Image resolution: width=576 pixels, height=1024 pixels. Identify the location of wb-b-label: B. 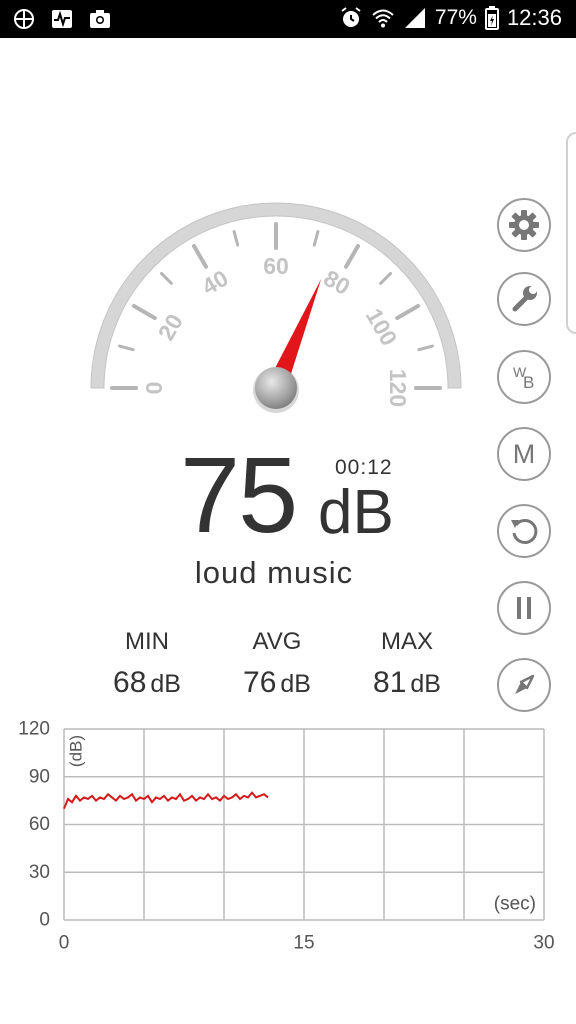
(529, 382).